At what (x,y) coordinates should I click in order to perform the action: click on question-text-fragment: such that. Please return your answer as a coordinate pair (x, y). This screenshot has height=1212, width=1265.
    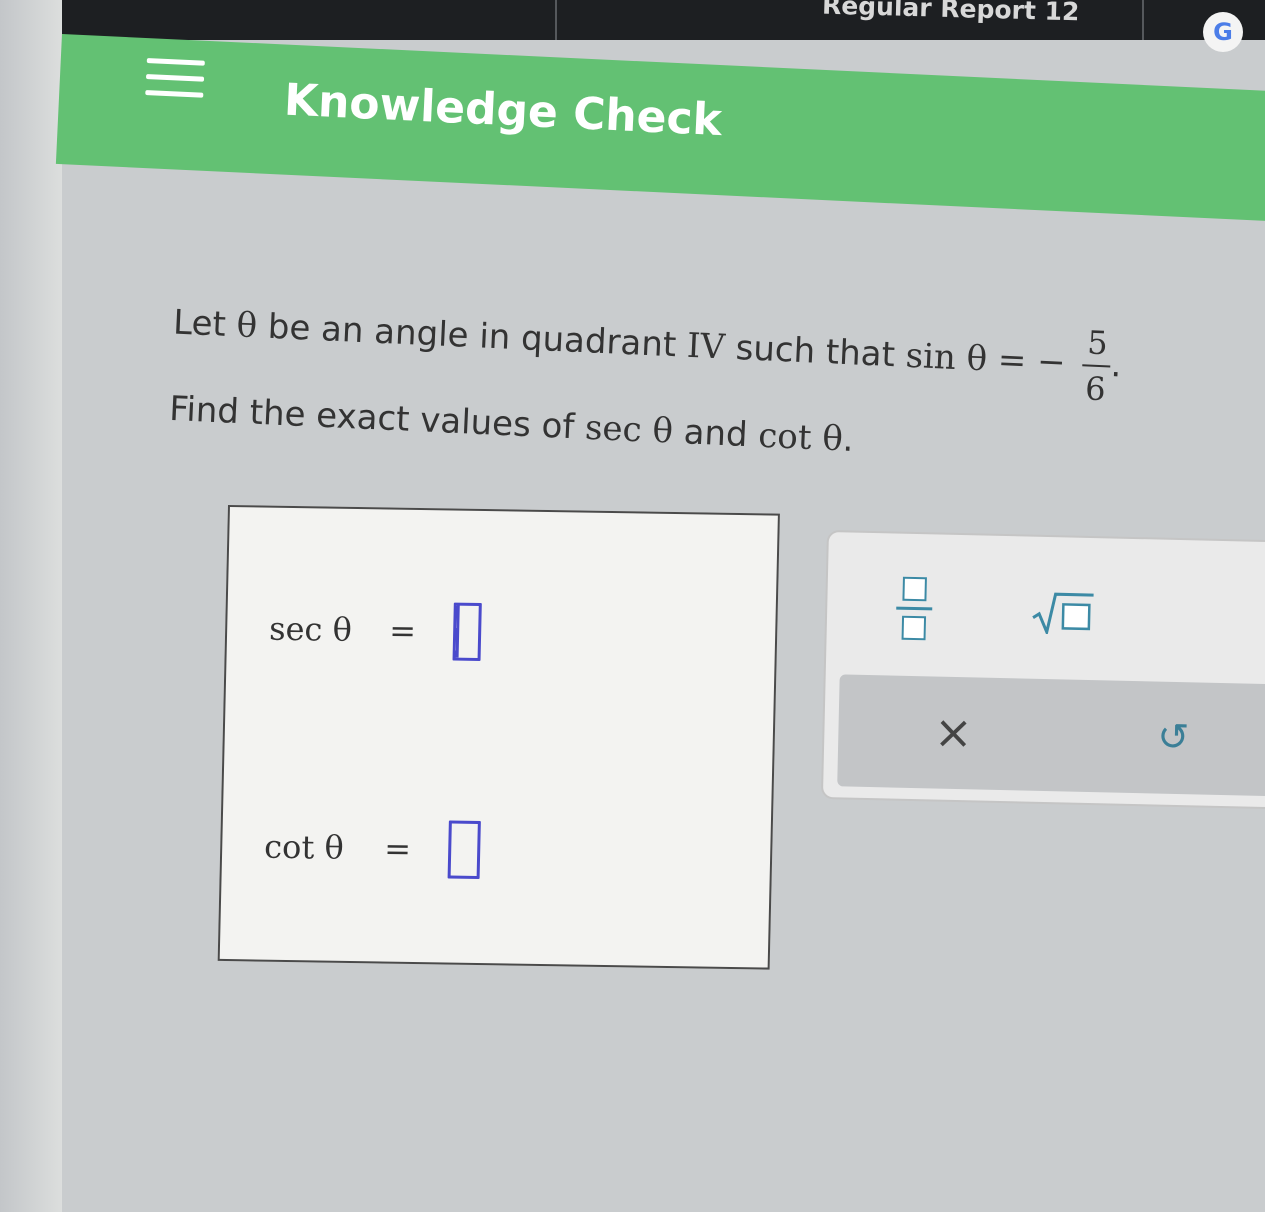
    Looking at the image, I should click on (815, 351).